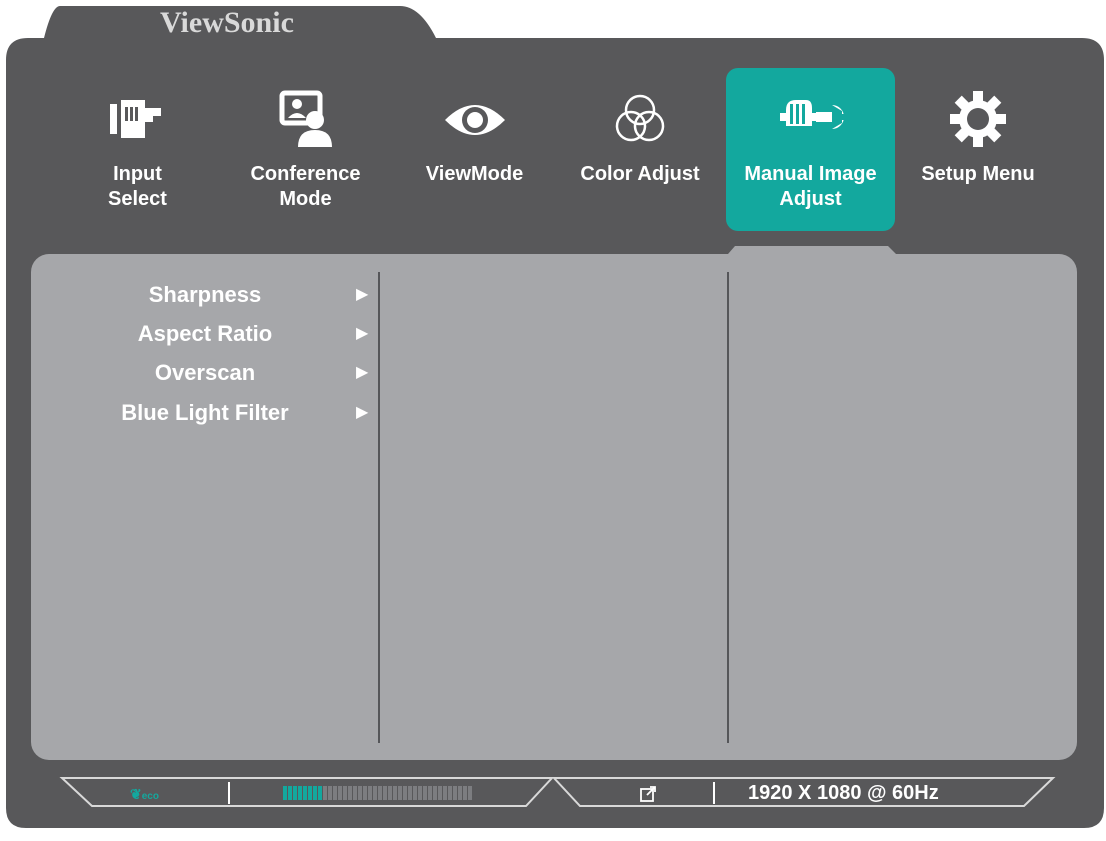 Image resolution: width=1106 pixels, height=841 pixels. I want to click on tab-label: Conference Mode, so click(305, 186).